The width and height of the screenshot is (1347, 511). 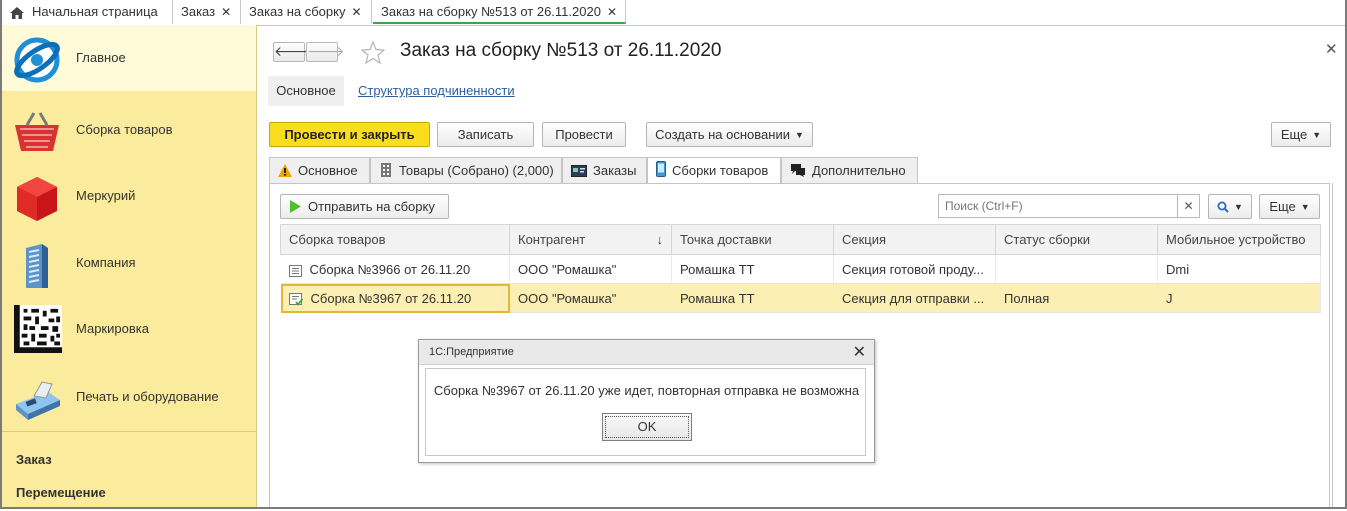 I want to click on write-button: Записать, so click(x=485, y=134).